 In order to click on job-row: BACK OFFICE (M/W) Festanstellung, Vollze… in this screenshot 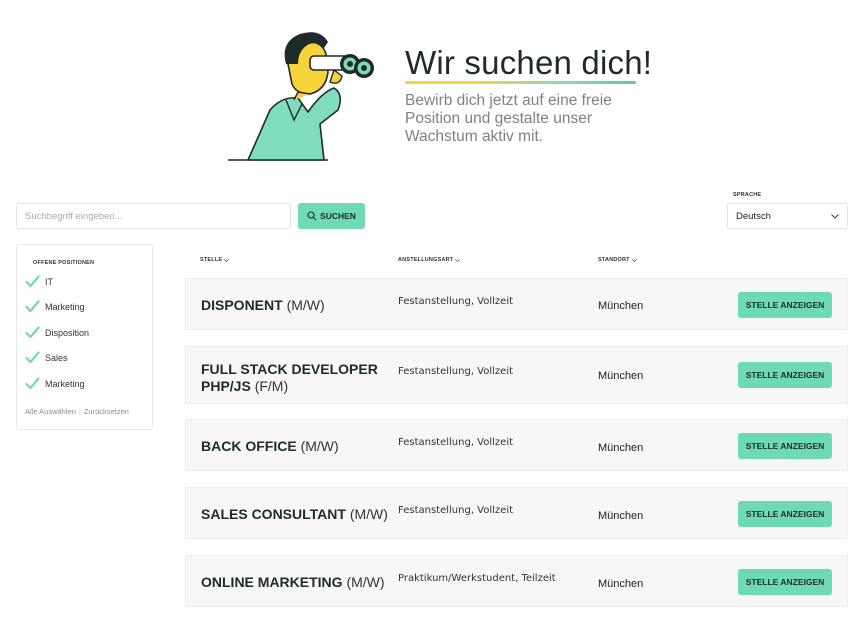, I will do `click(516, 445)`.